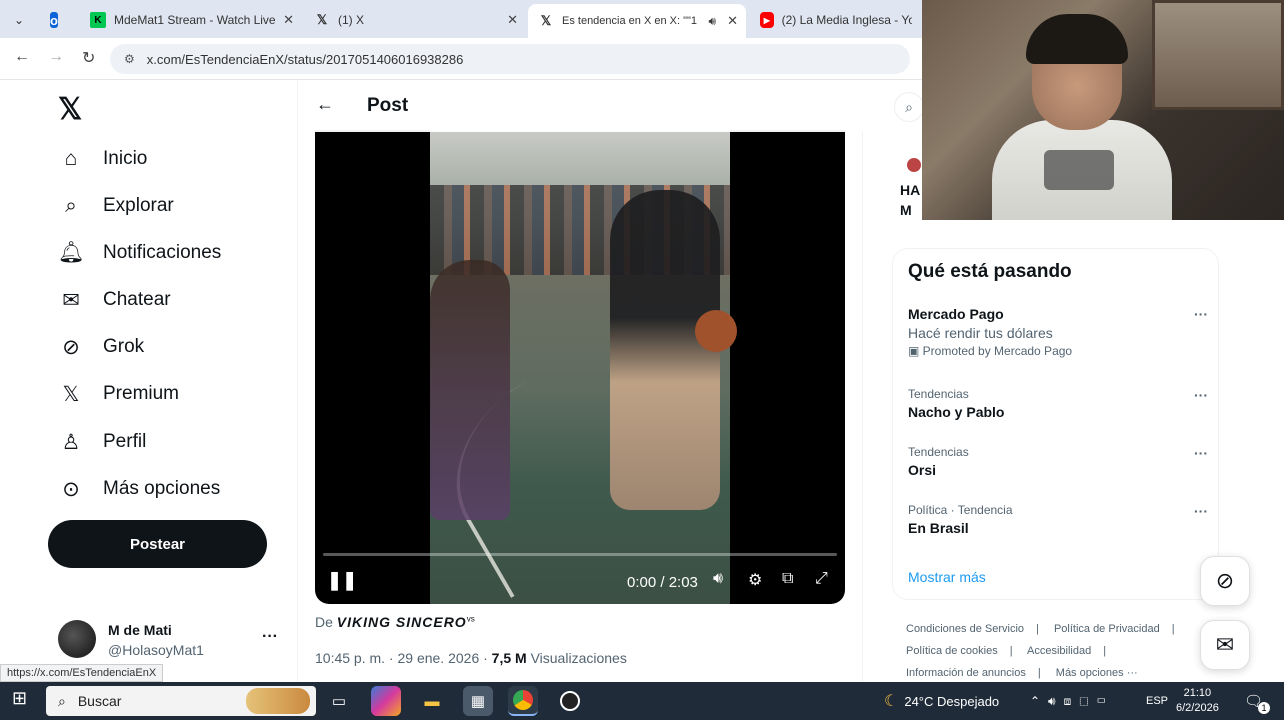 This screenshot has width=1284, height=720. I want to click on footer-link: Más opciones ···, so click(1097, 673).